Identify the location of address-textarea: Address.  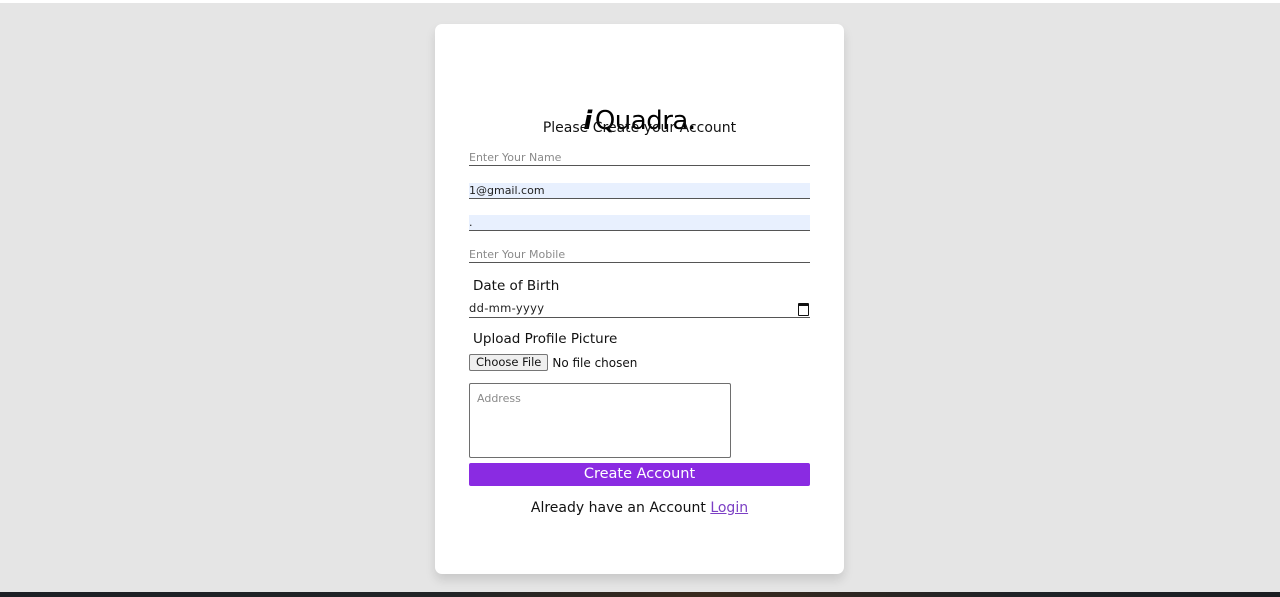
(600, 420).